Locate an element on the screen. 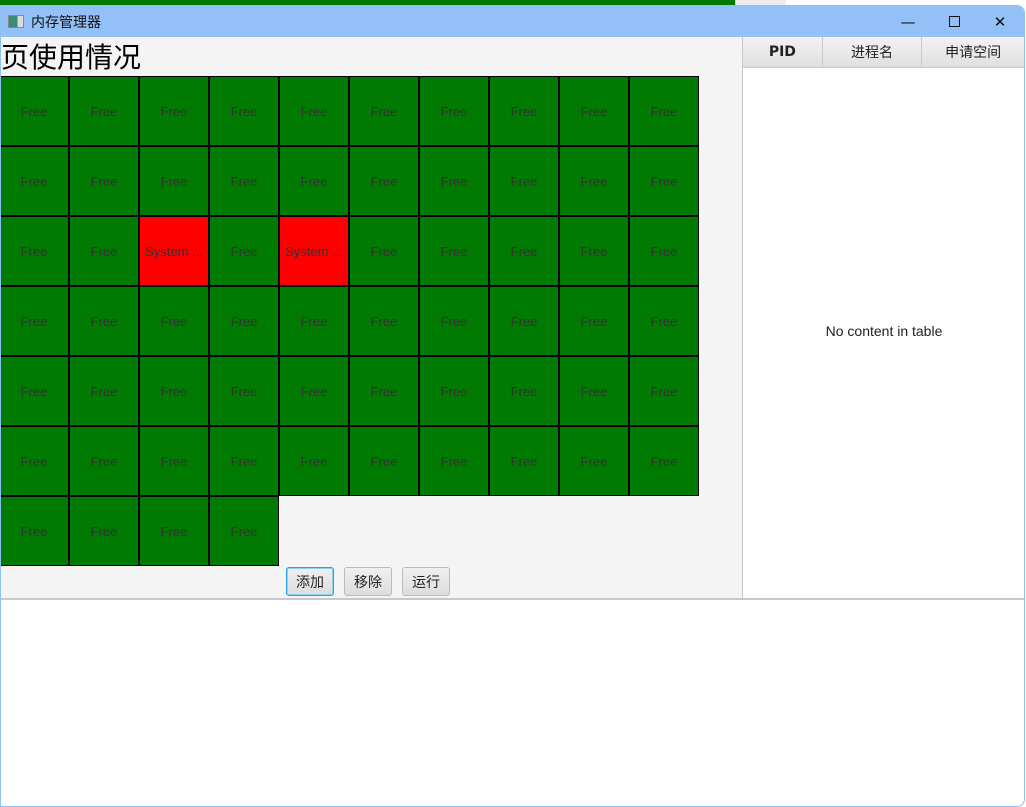 The height and width of the screenshot is (807, 1026). column-header-requested-space: 申请空间 is located at coordinates (973, 52).